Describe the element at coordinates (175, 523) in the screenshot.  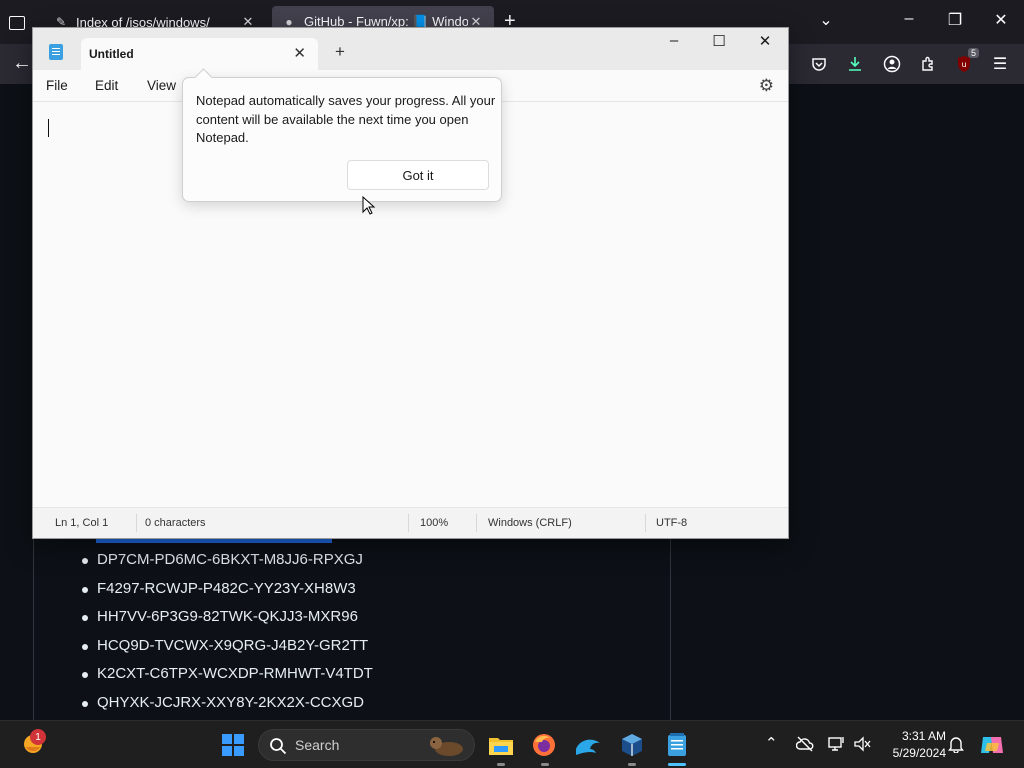
I see `character-count: 0 characters` at that location.